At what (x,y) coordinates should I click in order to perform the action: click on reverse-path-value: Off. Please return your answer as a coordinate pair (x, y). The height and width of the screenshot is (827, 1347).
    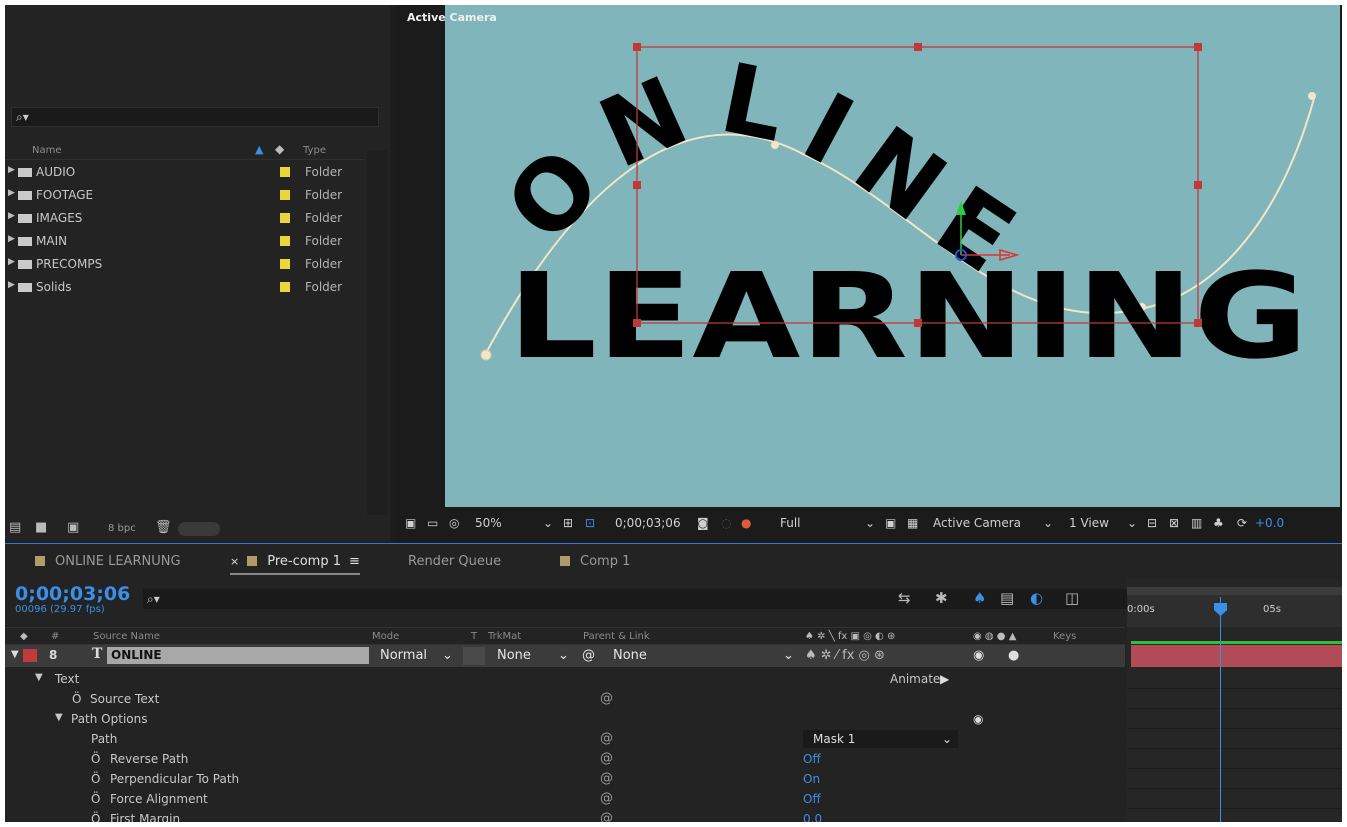
    Looking at the image, I should click on (812, 759).